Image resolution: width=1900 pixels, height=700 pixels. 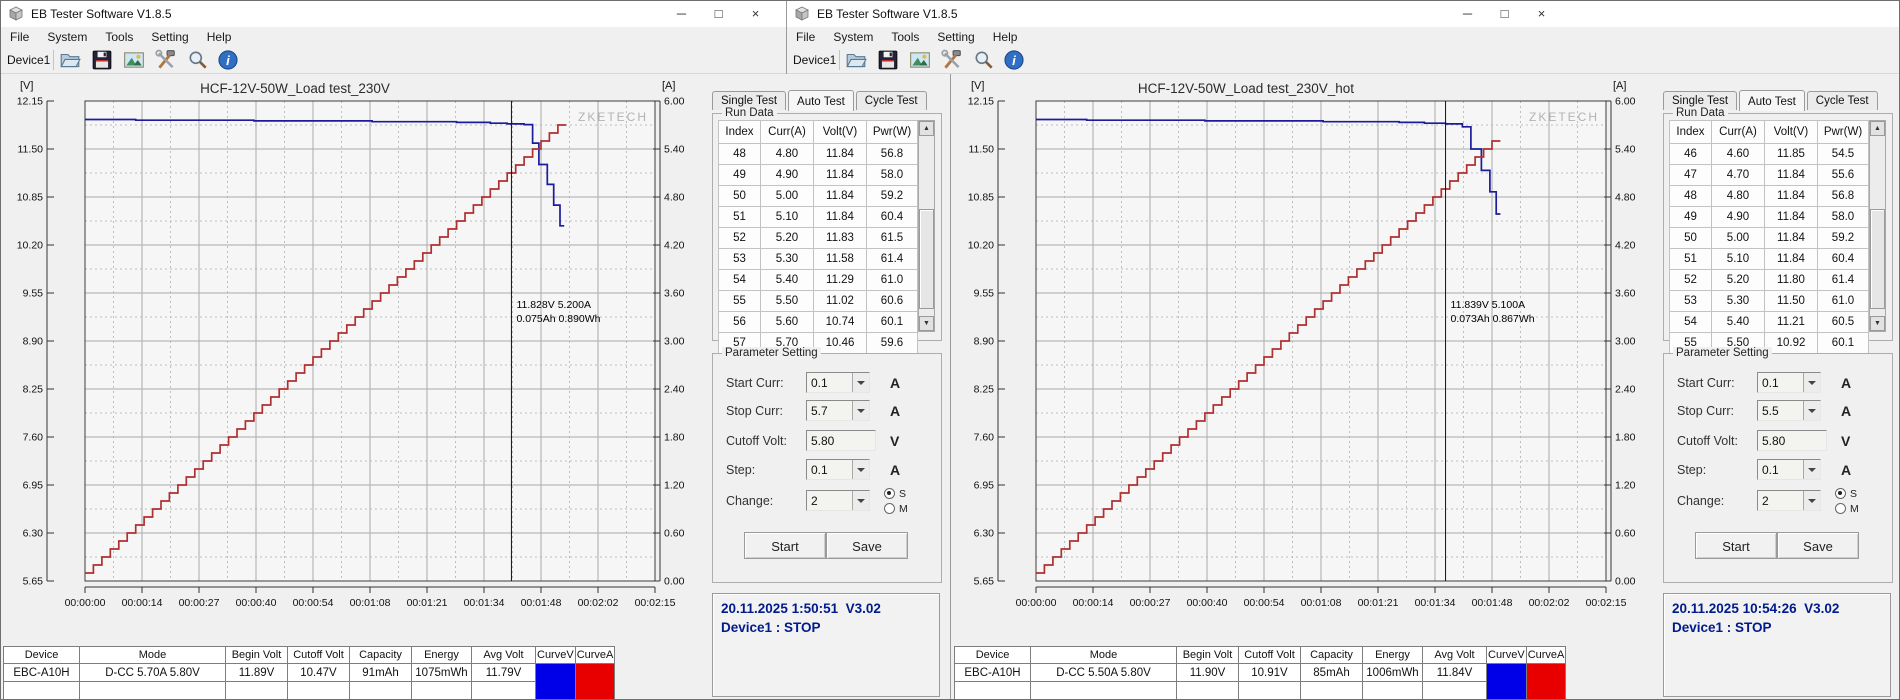 I want to click on run-data-cell: 55.6, so click(x=1843, y=175).